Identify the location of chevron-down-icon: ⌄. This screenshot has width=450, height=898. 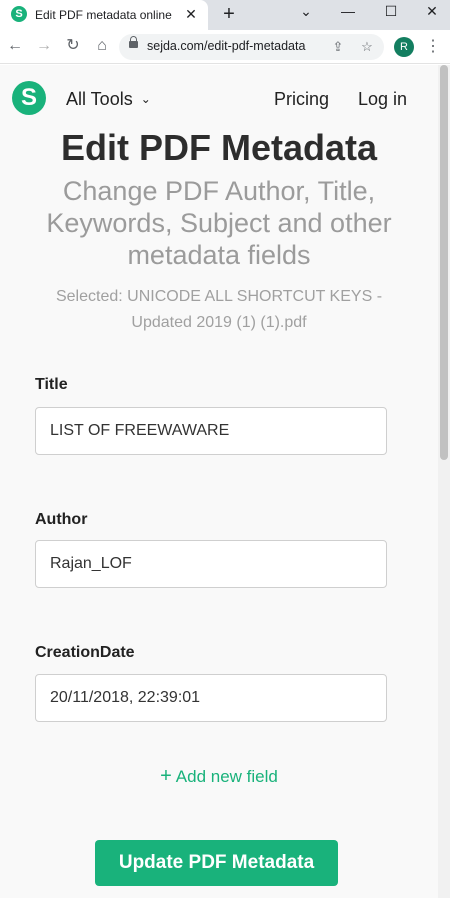
(145, 99).